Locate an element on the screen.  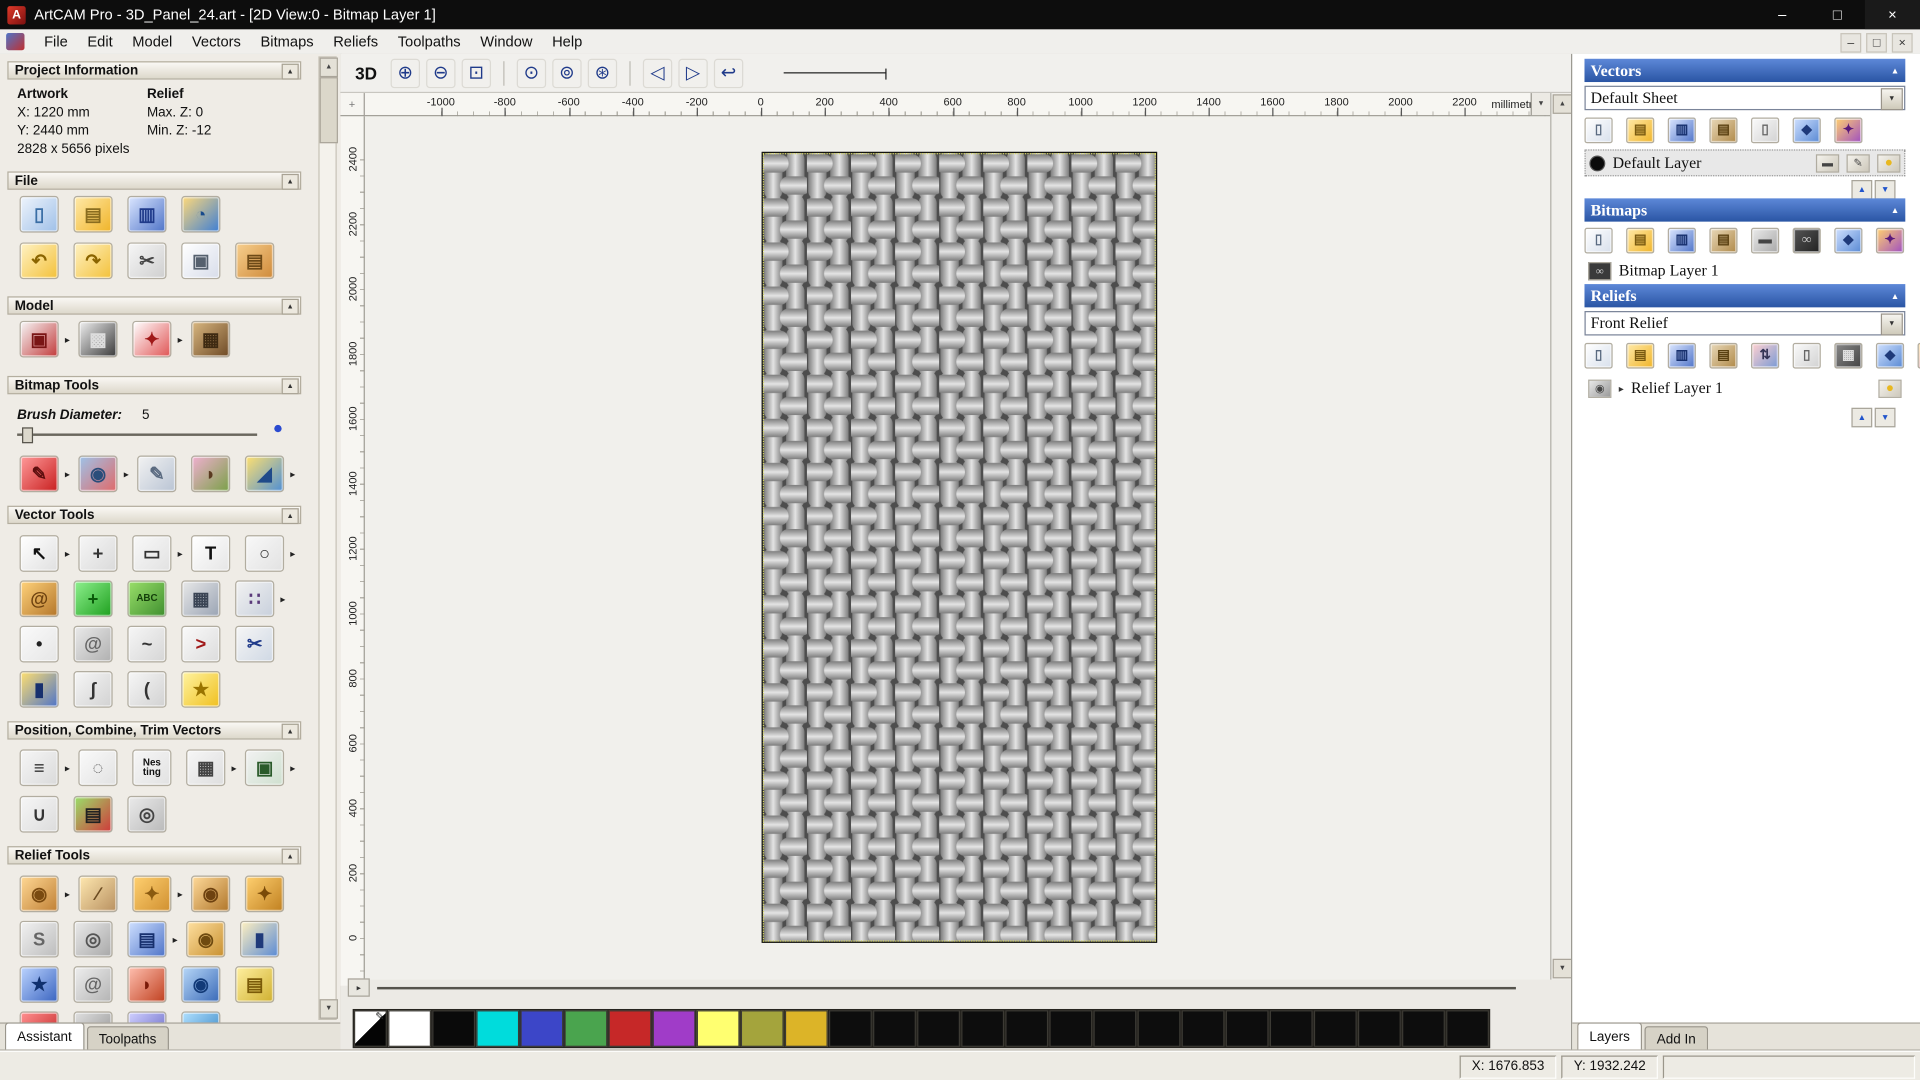
brush-diameter-slider-handle is located at coordinates (28, 435).